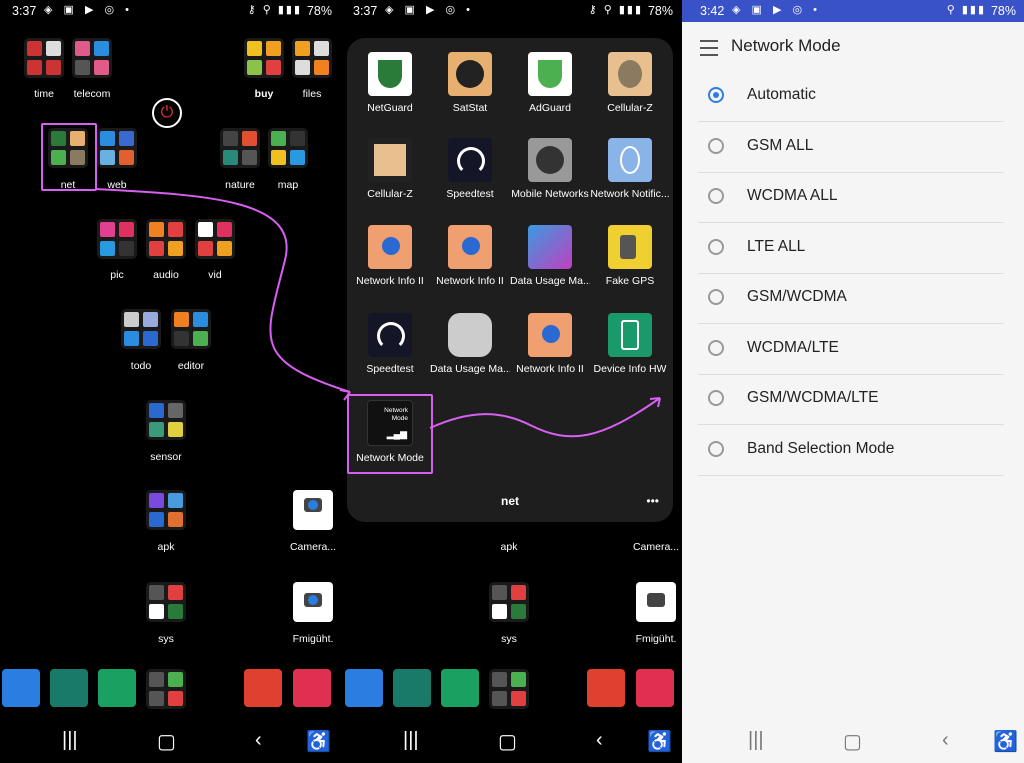  I want to click on option-lte-all: LTE ALL, so click(851, 248).